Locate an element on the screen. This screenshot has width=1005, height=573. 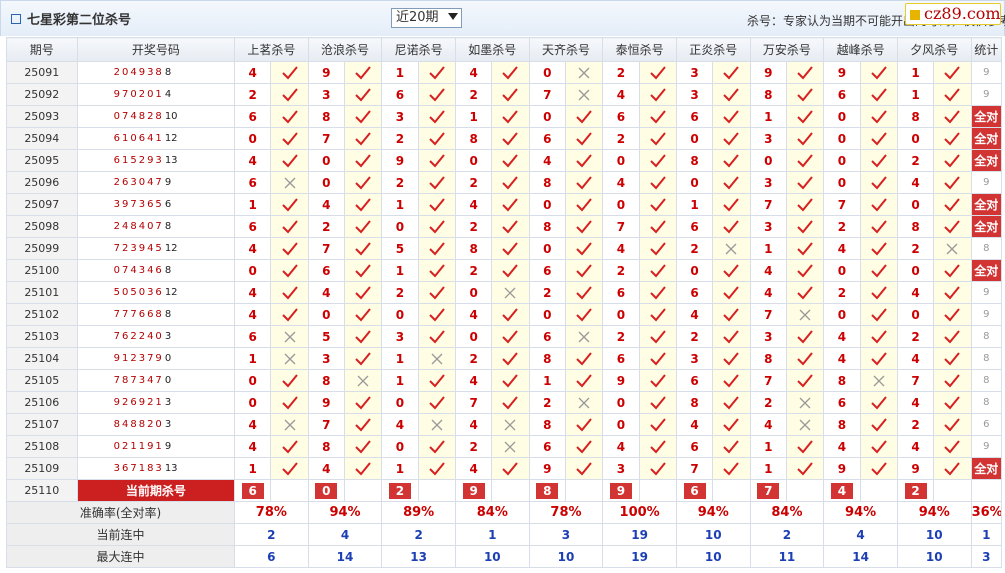
current-blank is located at coordinates (805, 490).